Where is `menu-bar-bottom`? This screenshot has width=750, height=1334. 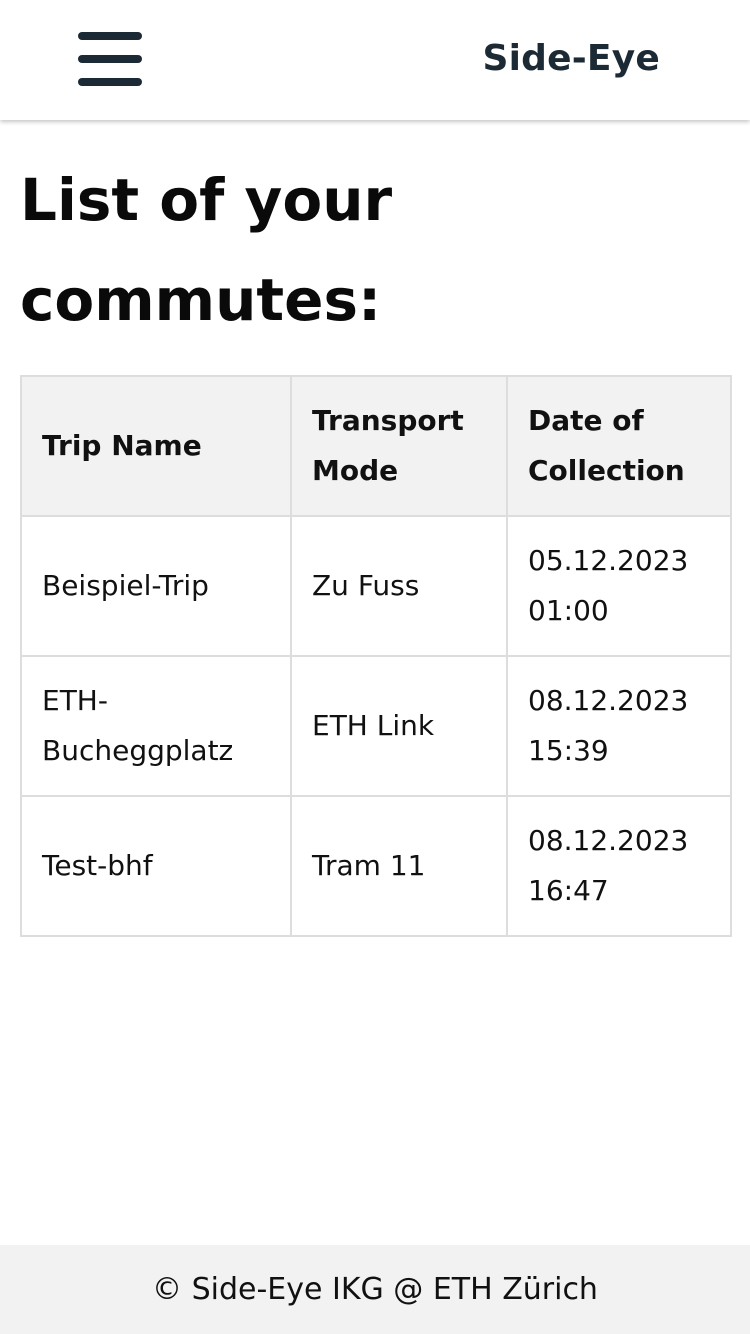 menu-bar-bottom is located at coordinates (110, 82).